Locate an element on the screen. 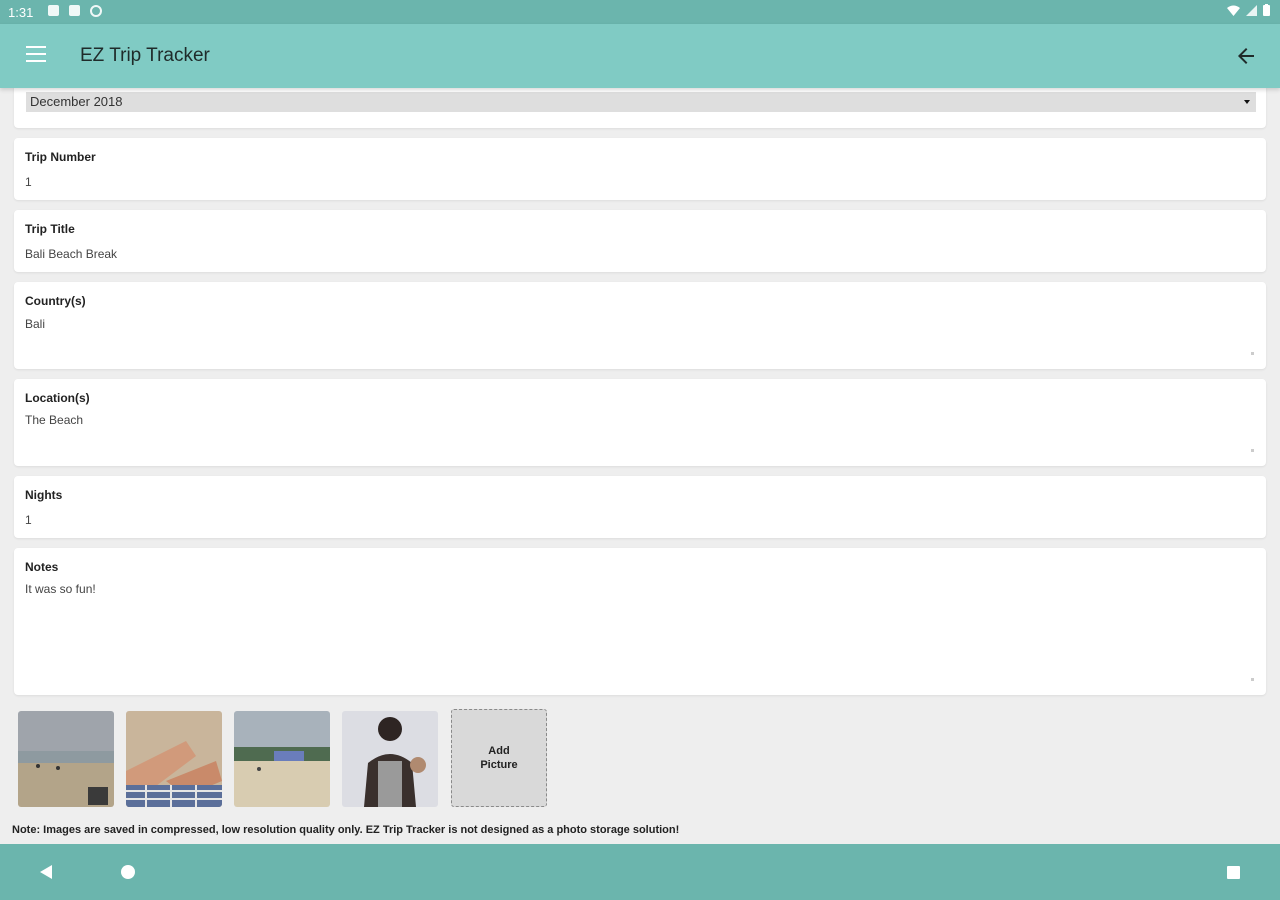 This screenshot has height=900, width=1280. status-bar: 1:31 is located at coordinates (640, 12).